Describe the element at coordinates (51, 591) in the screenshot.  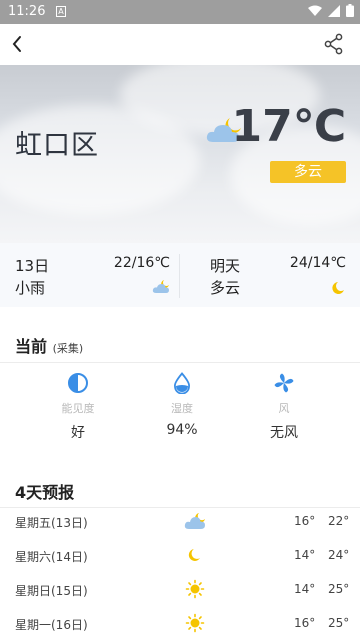
I see `forecast-day: 星期日(15日)` at that location.